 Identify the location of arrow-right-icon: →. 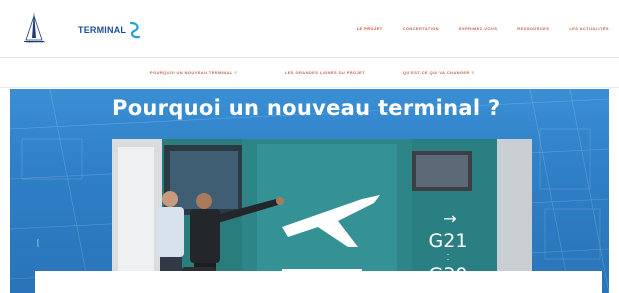
(450, 218).